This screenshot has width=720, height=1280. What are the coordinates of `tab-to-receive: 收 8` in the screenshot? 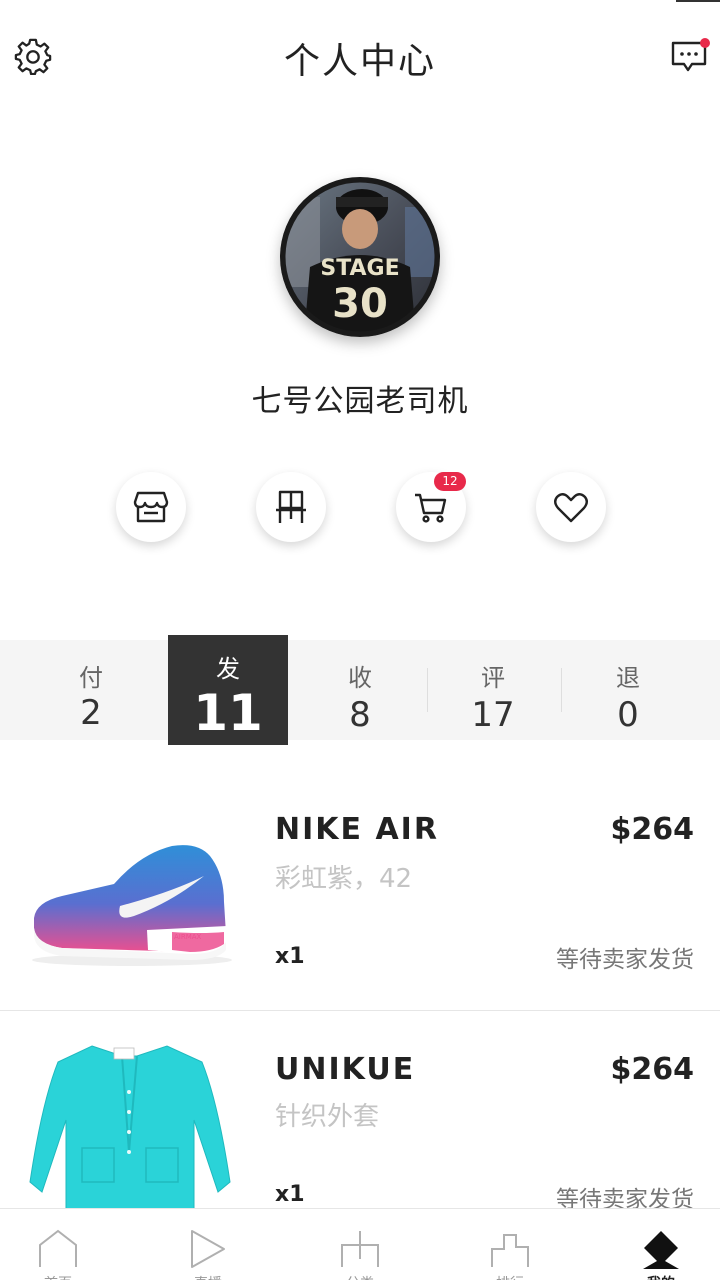 It's located at (360, 690).